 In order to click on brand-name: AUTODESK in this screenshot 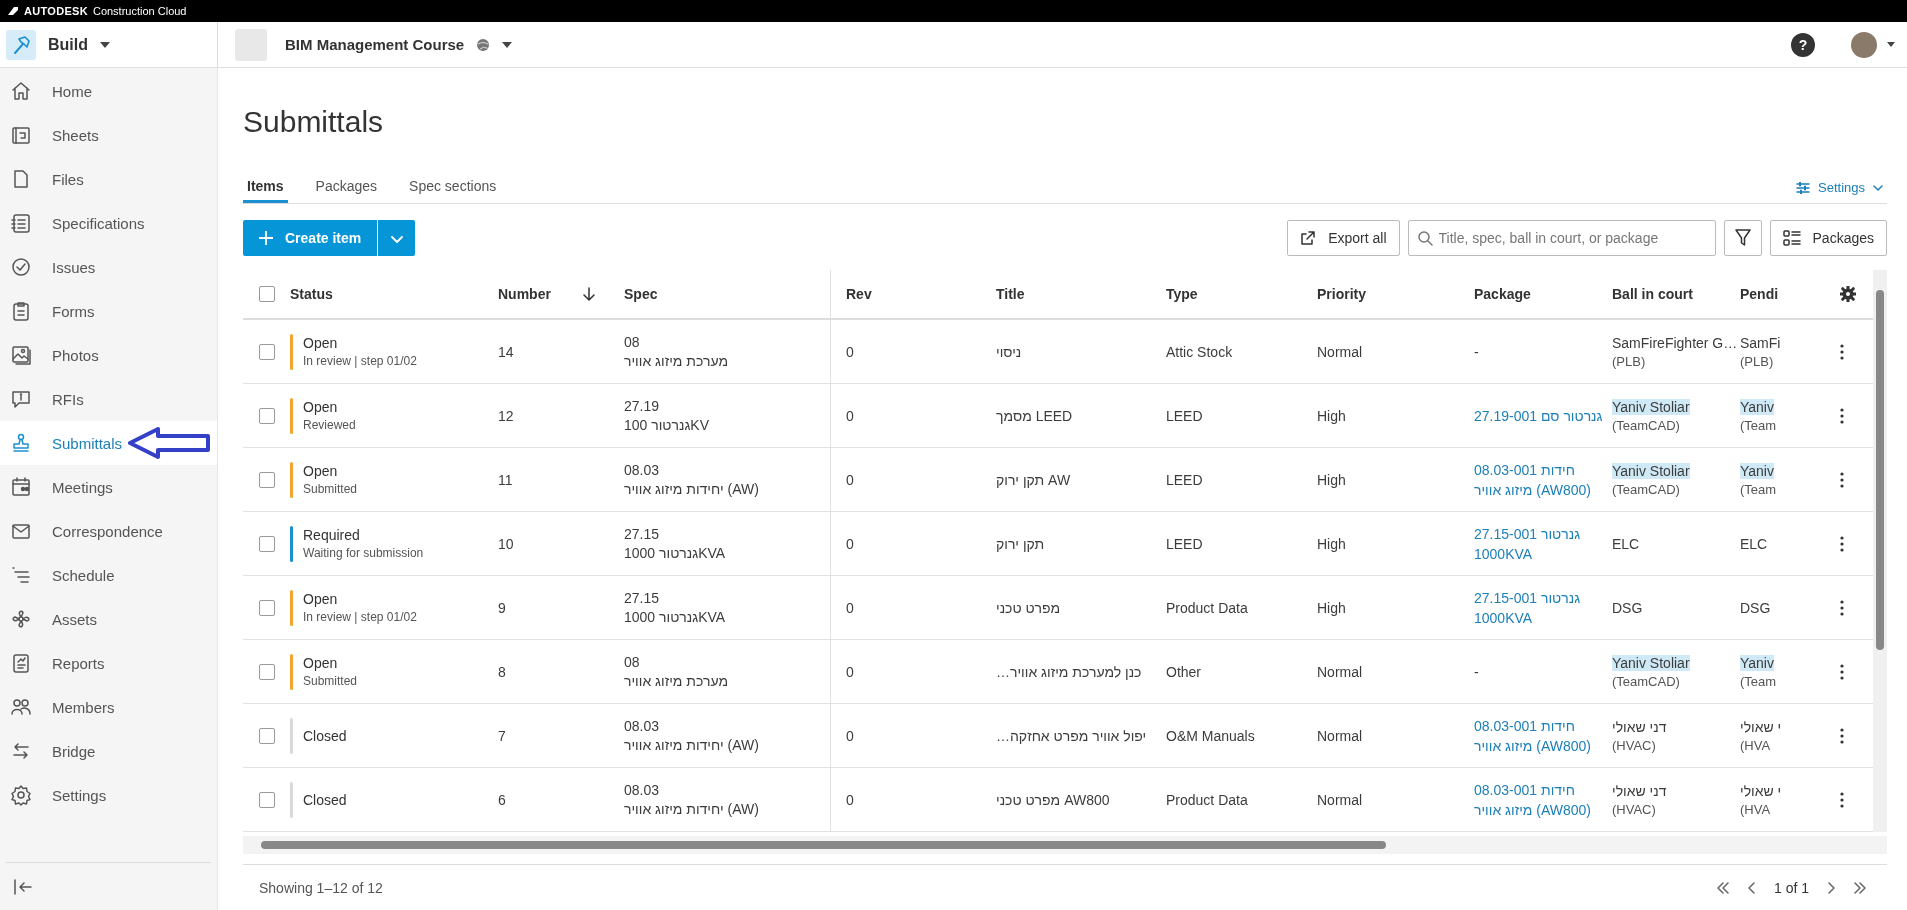, I will do `click(56, 11)`.